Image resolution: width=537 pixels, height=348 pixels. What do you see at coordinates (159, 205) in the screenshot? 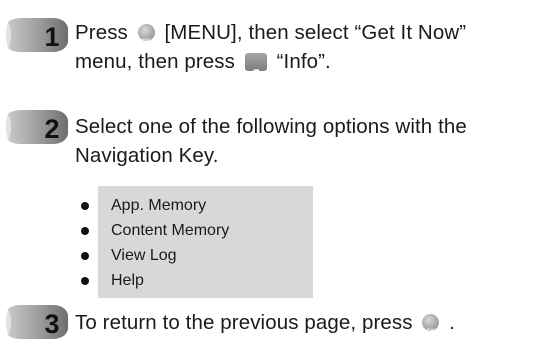
I see `option-app-memory: App. Memory` at bounding box center [159, 205].